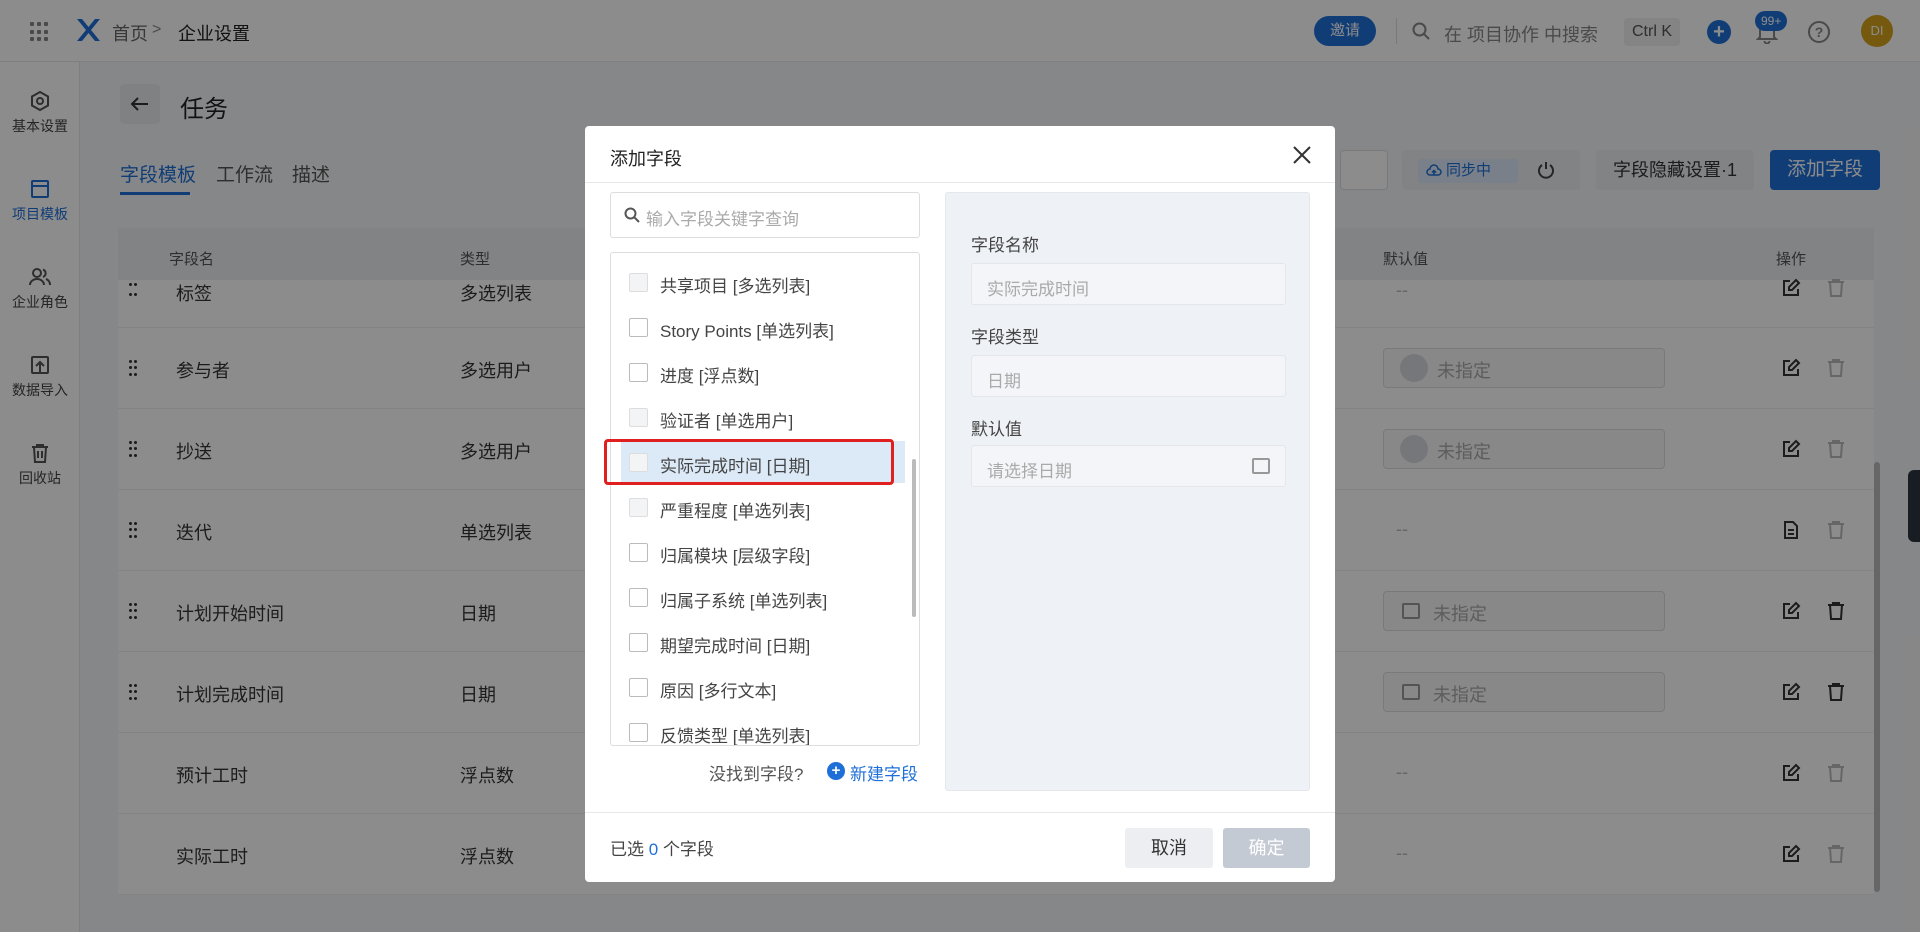 This screenshot has width=1920, height=932. Describe the element at coordinates (718, 691) in the screenshot. I see `field-option-label: 原因 [多行文本]` at that location.